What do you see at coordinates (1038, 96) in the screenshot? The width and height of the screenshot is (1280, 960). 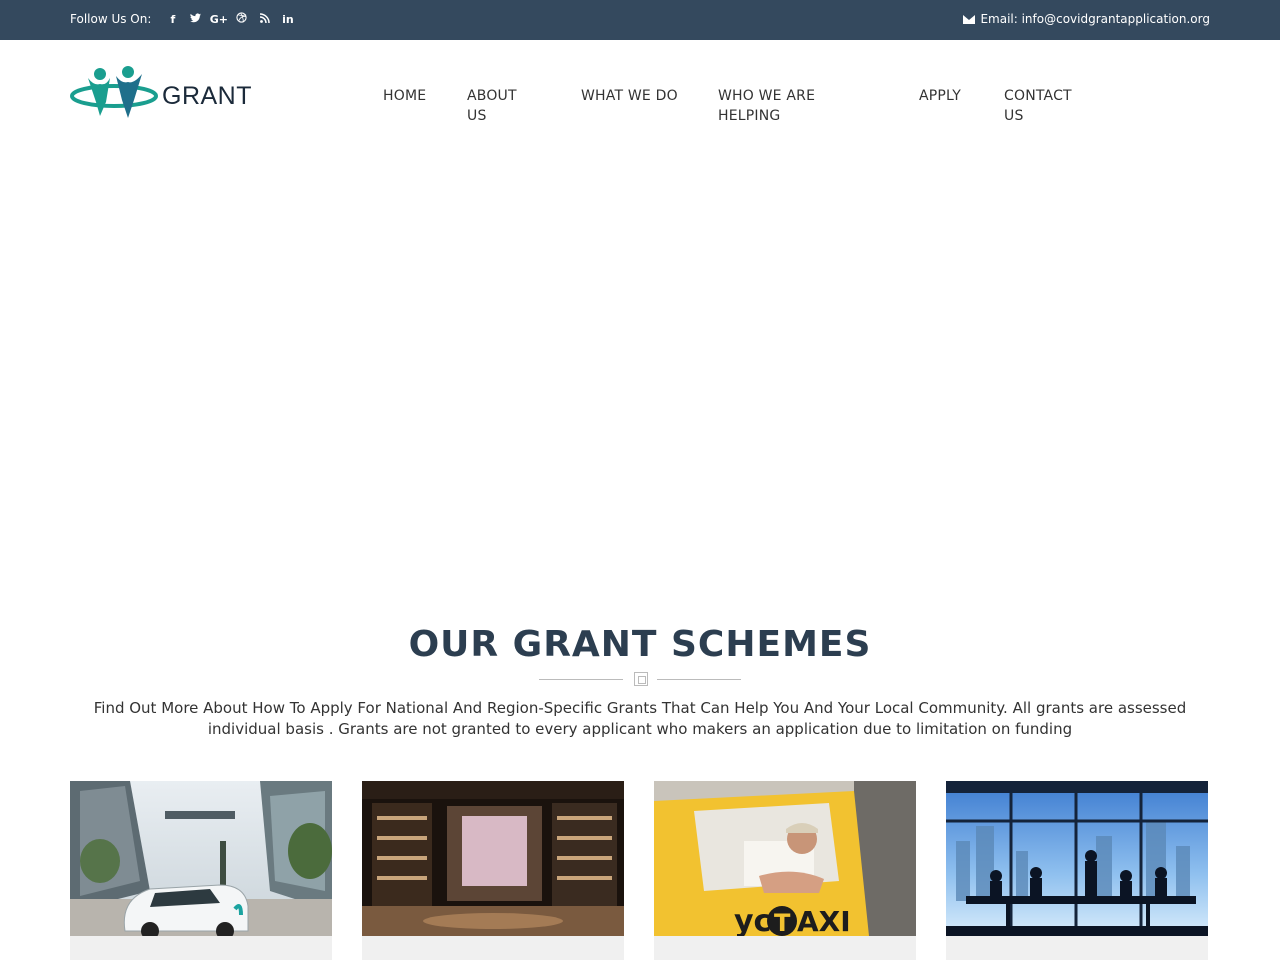 I see `nav-contact-line1: CONTACT` at bounding box center [1038, 96].